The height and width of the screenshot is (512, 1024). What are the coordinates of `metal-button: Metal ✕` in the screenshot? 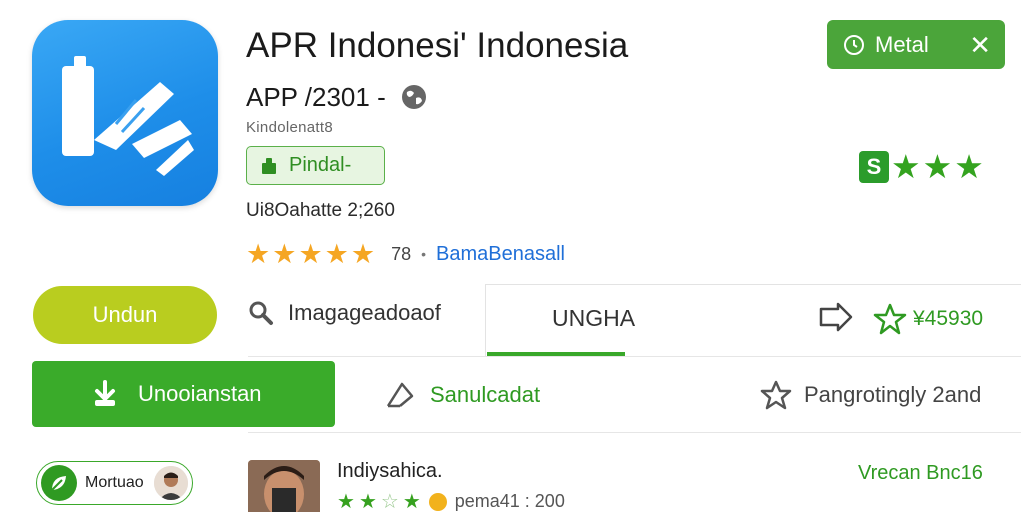 It's located at (916, 44).